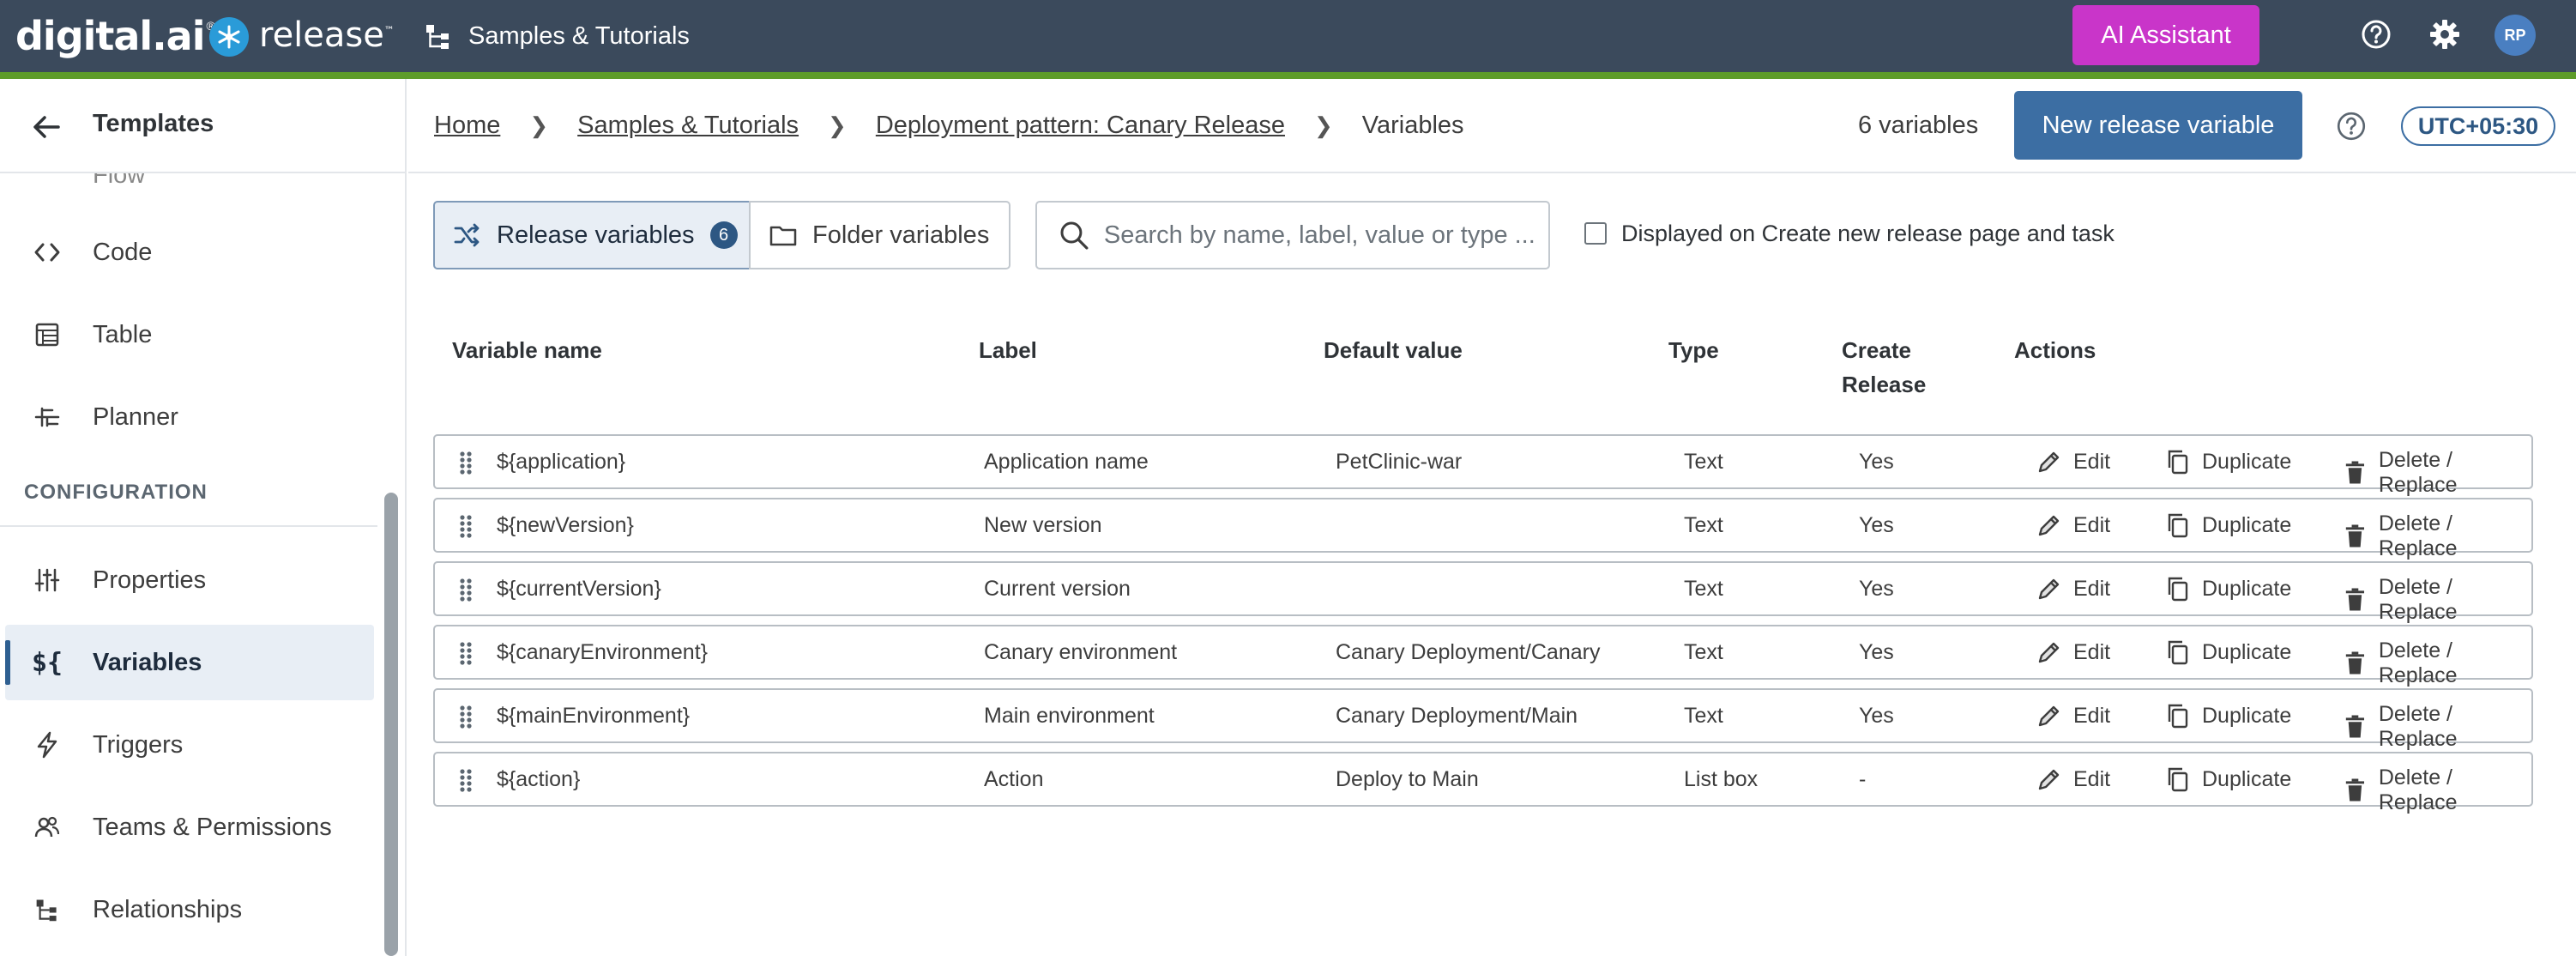  What do you see at coordinates (688, 126) in the screenshot?
I see `breadcrumb-folder: Samples & Tutorials` at bounding box center [688, 126].